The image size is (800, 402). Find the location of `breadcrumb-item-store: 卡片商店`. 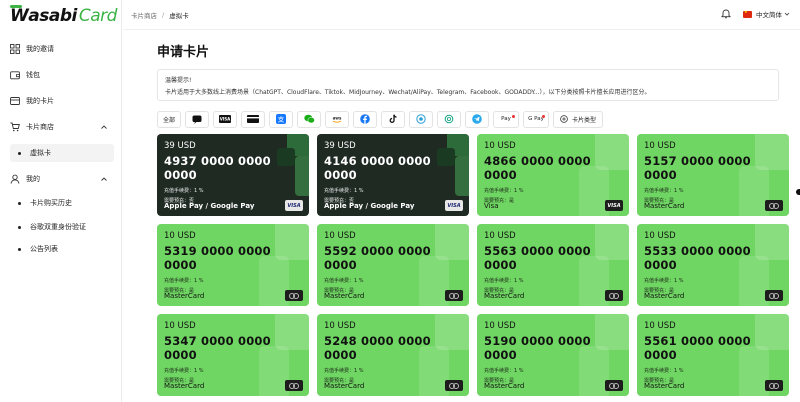

breadcrumb-item-store: 卡片商店 is located at coordinates (144, 15).